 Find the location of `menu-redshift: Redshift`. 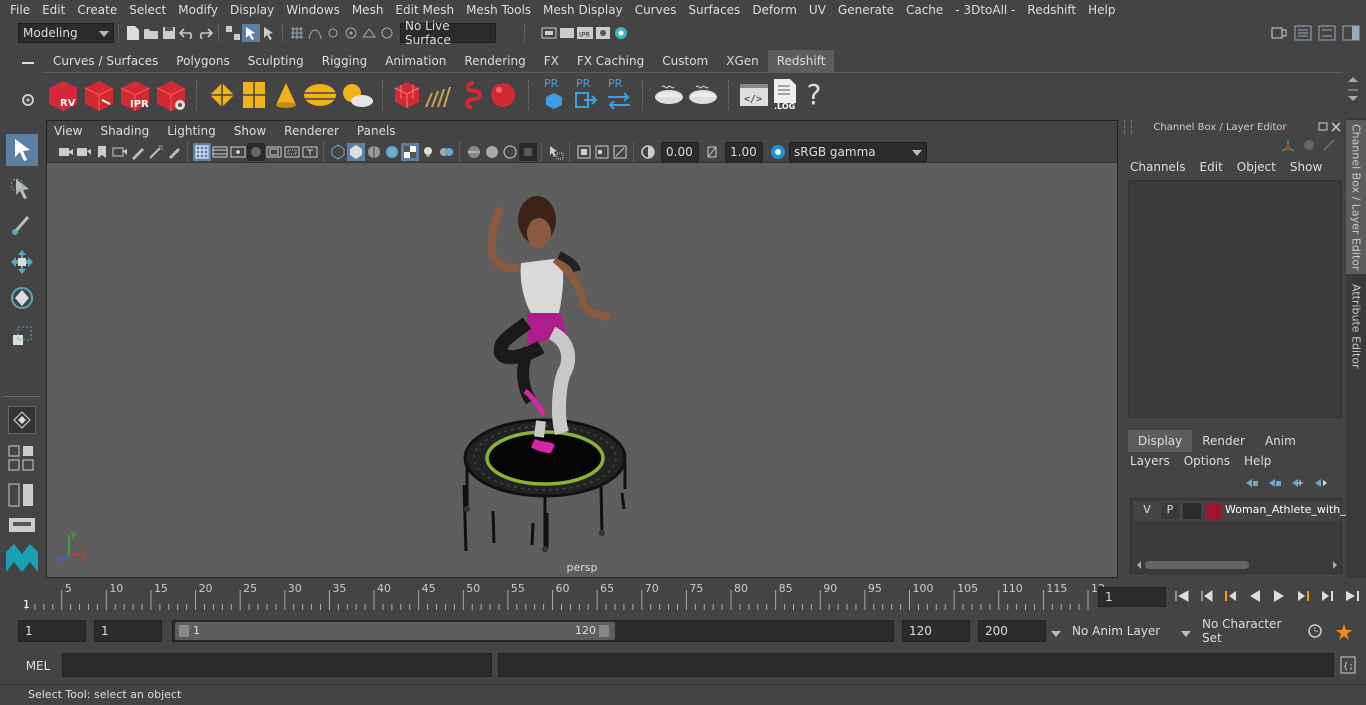

menu-redshift: Redshift is located at coordinates (1051, 10).